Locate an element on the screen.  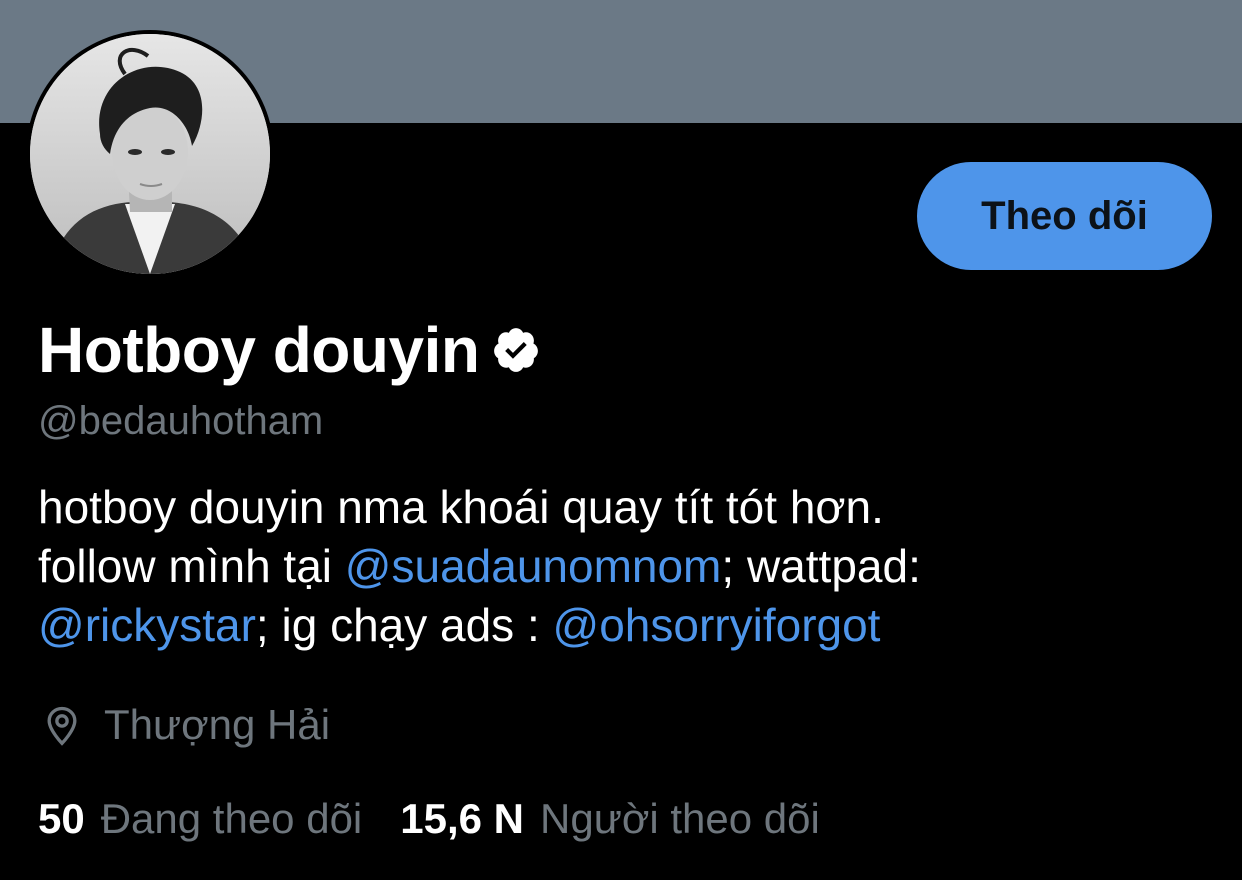
location-pin-icon is located at coordinates (62, 725).